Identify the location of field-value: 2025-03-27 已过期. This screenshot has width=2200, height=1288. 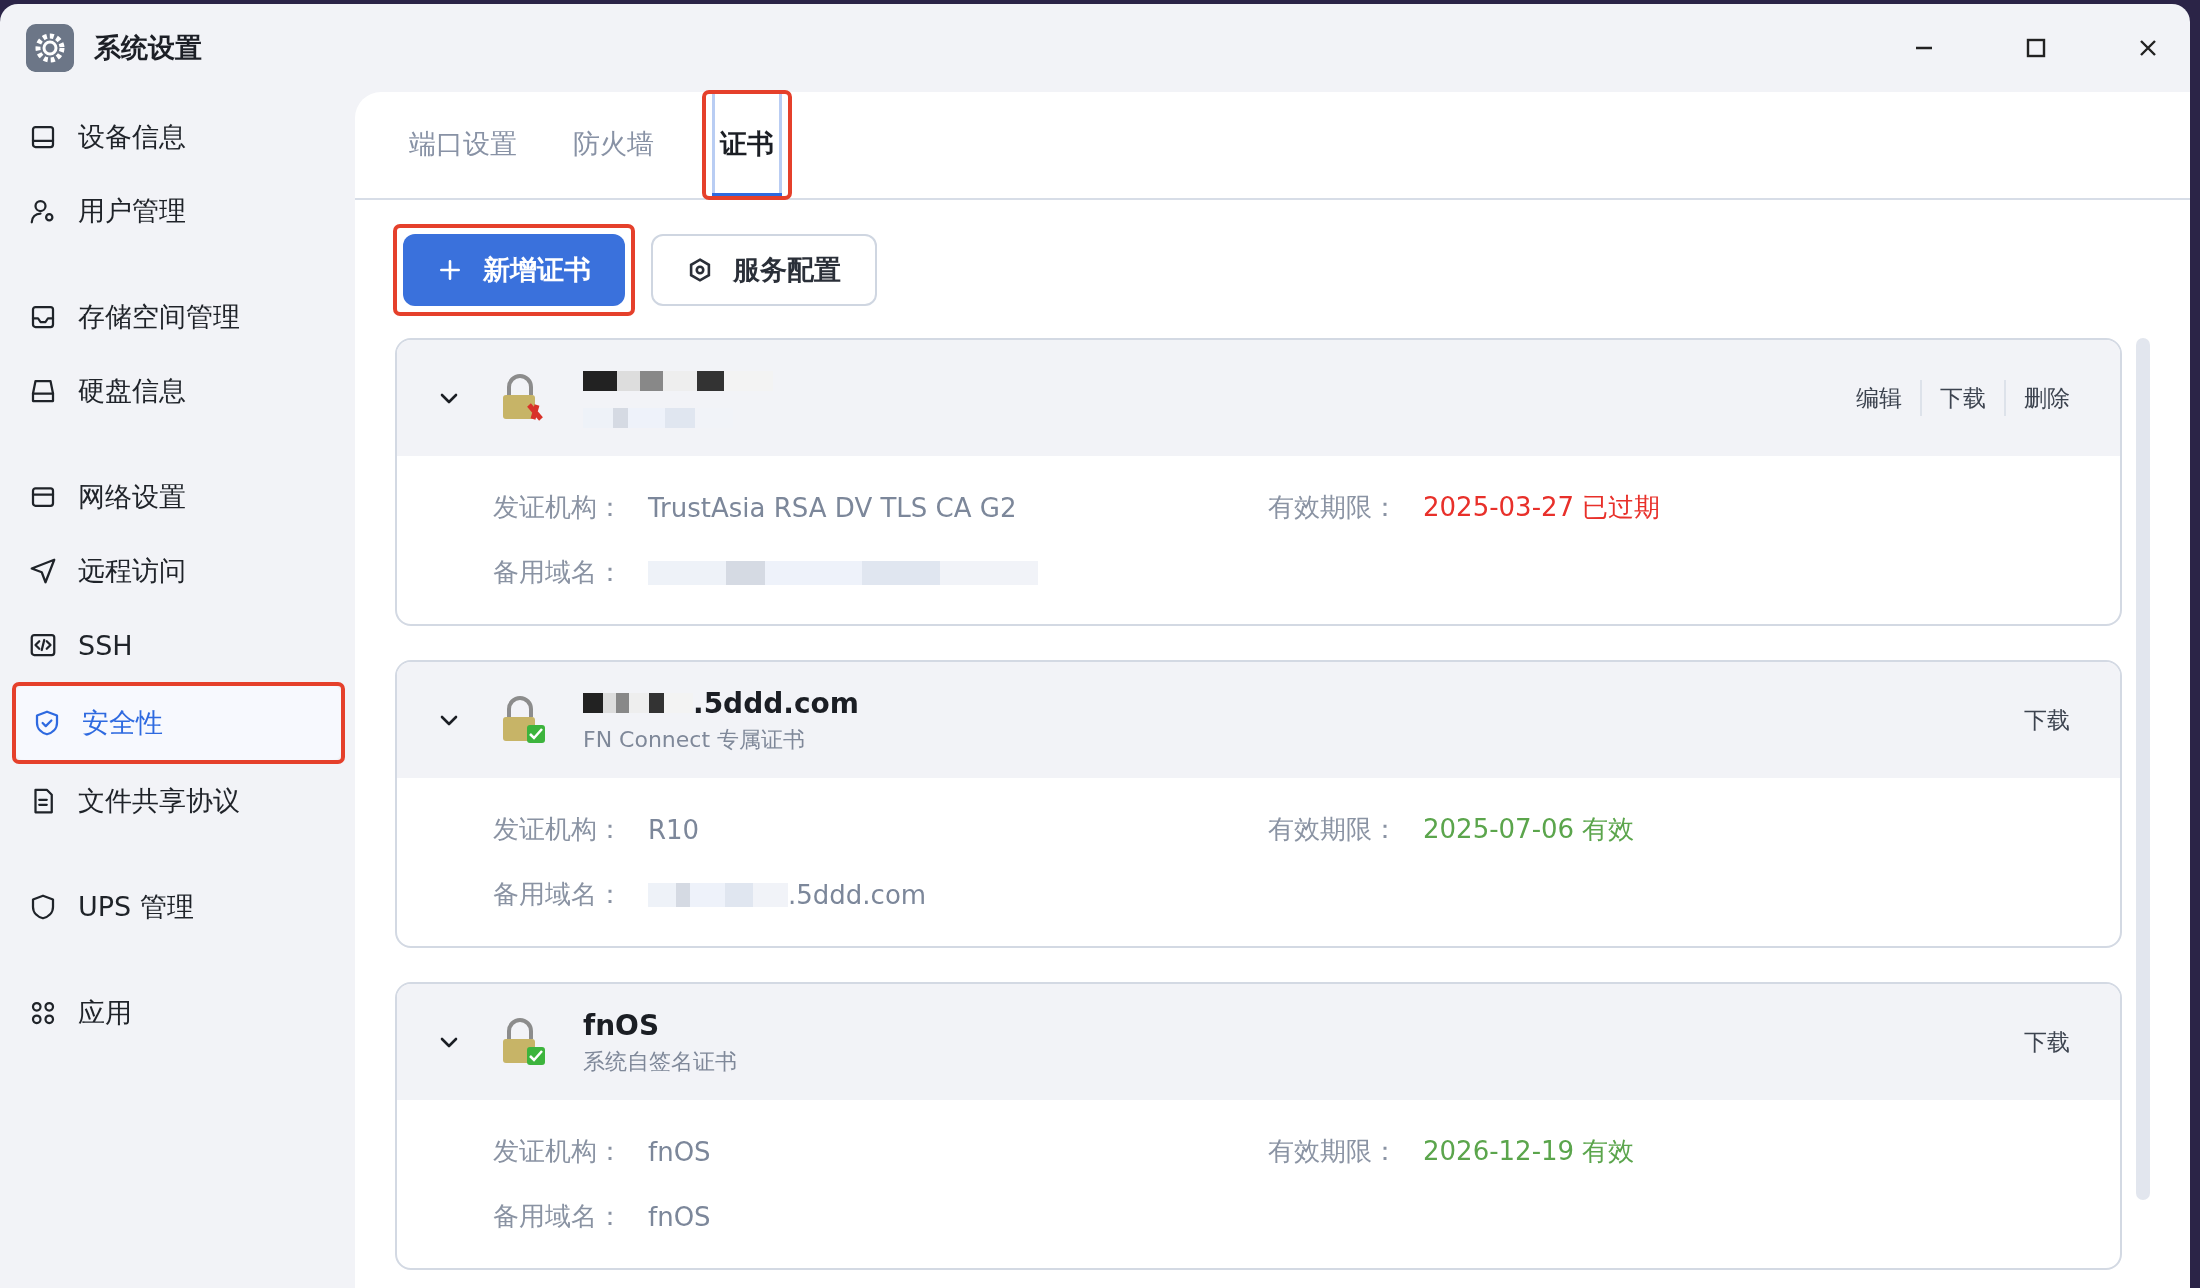
(1542, 507).